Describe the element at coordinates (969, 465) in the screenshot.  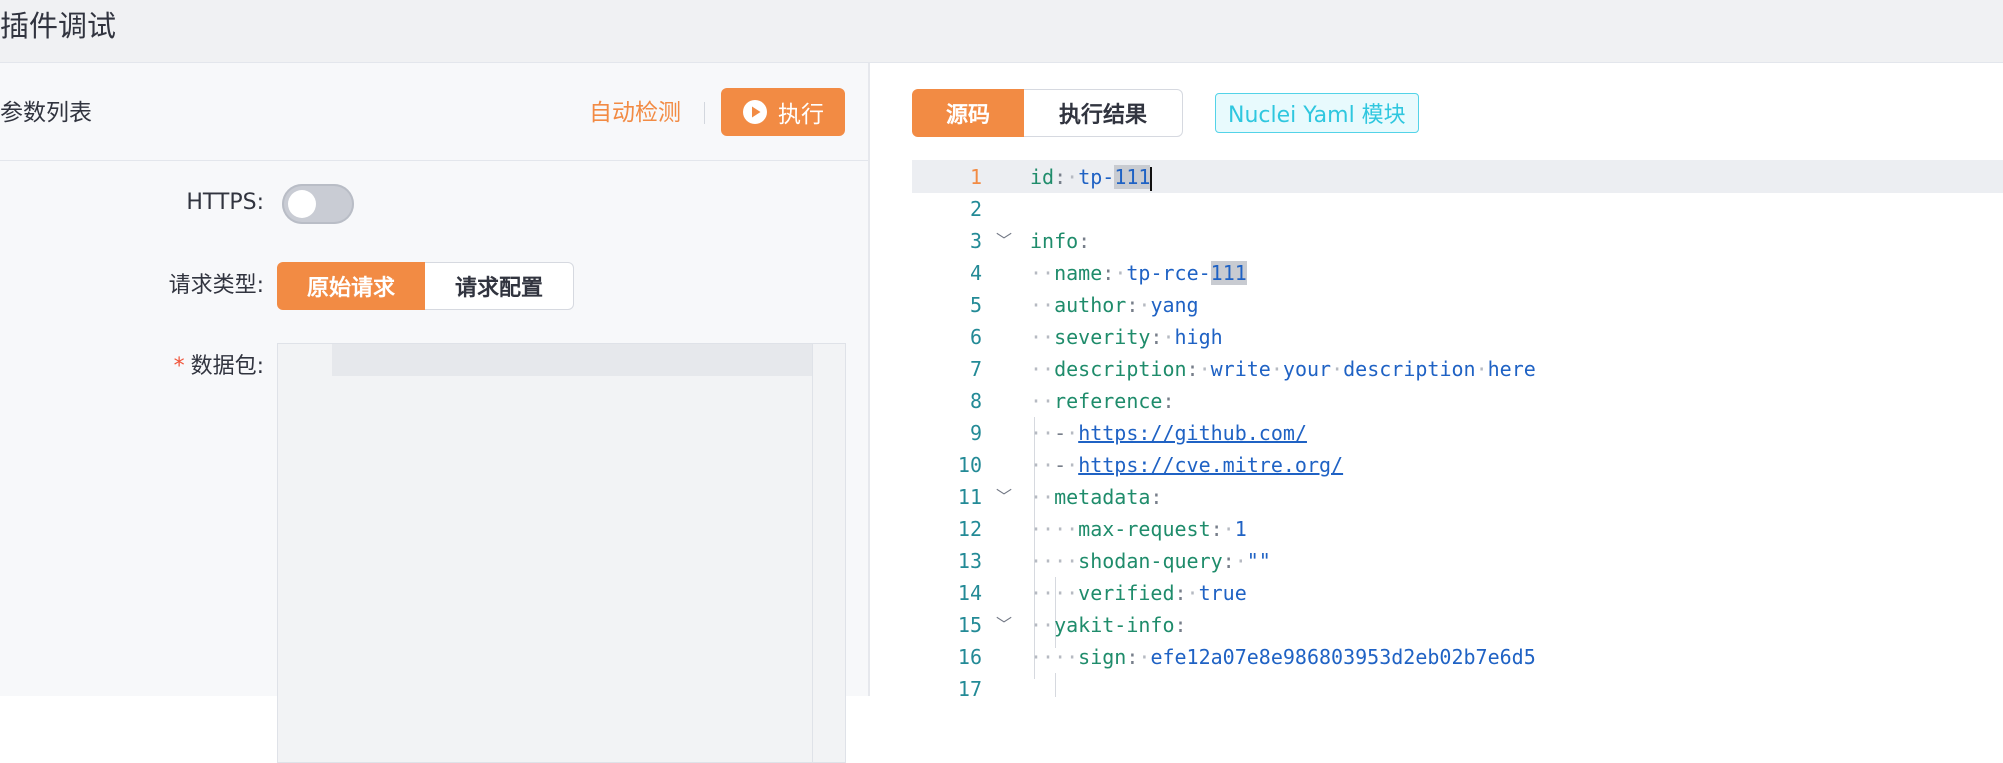
I see `line-number: 10` at that location.